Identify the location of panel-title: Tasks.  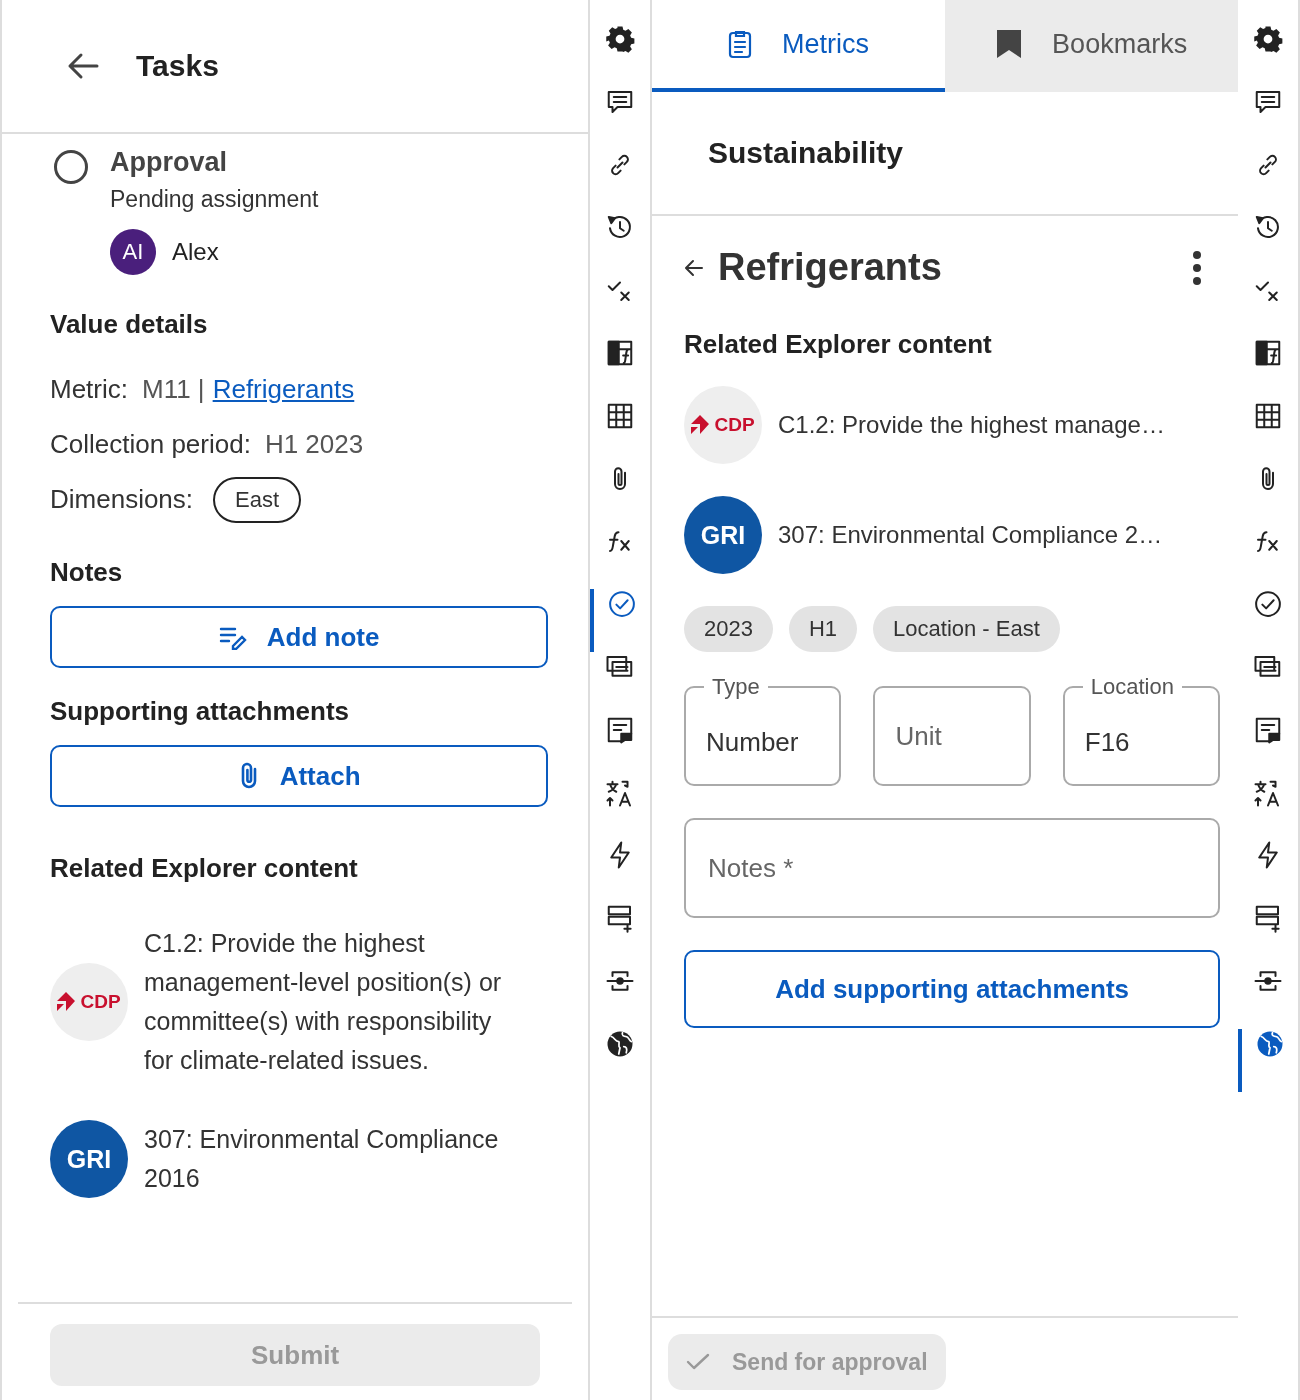
(177, 66).